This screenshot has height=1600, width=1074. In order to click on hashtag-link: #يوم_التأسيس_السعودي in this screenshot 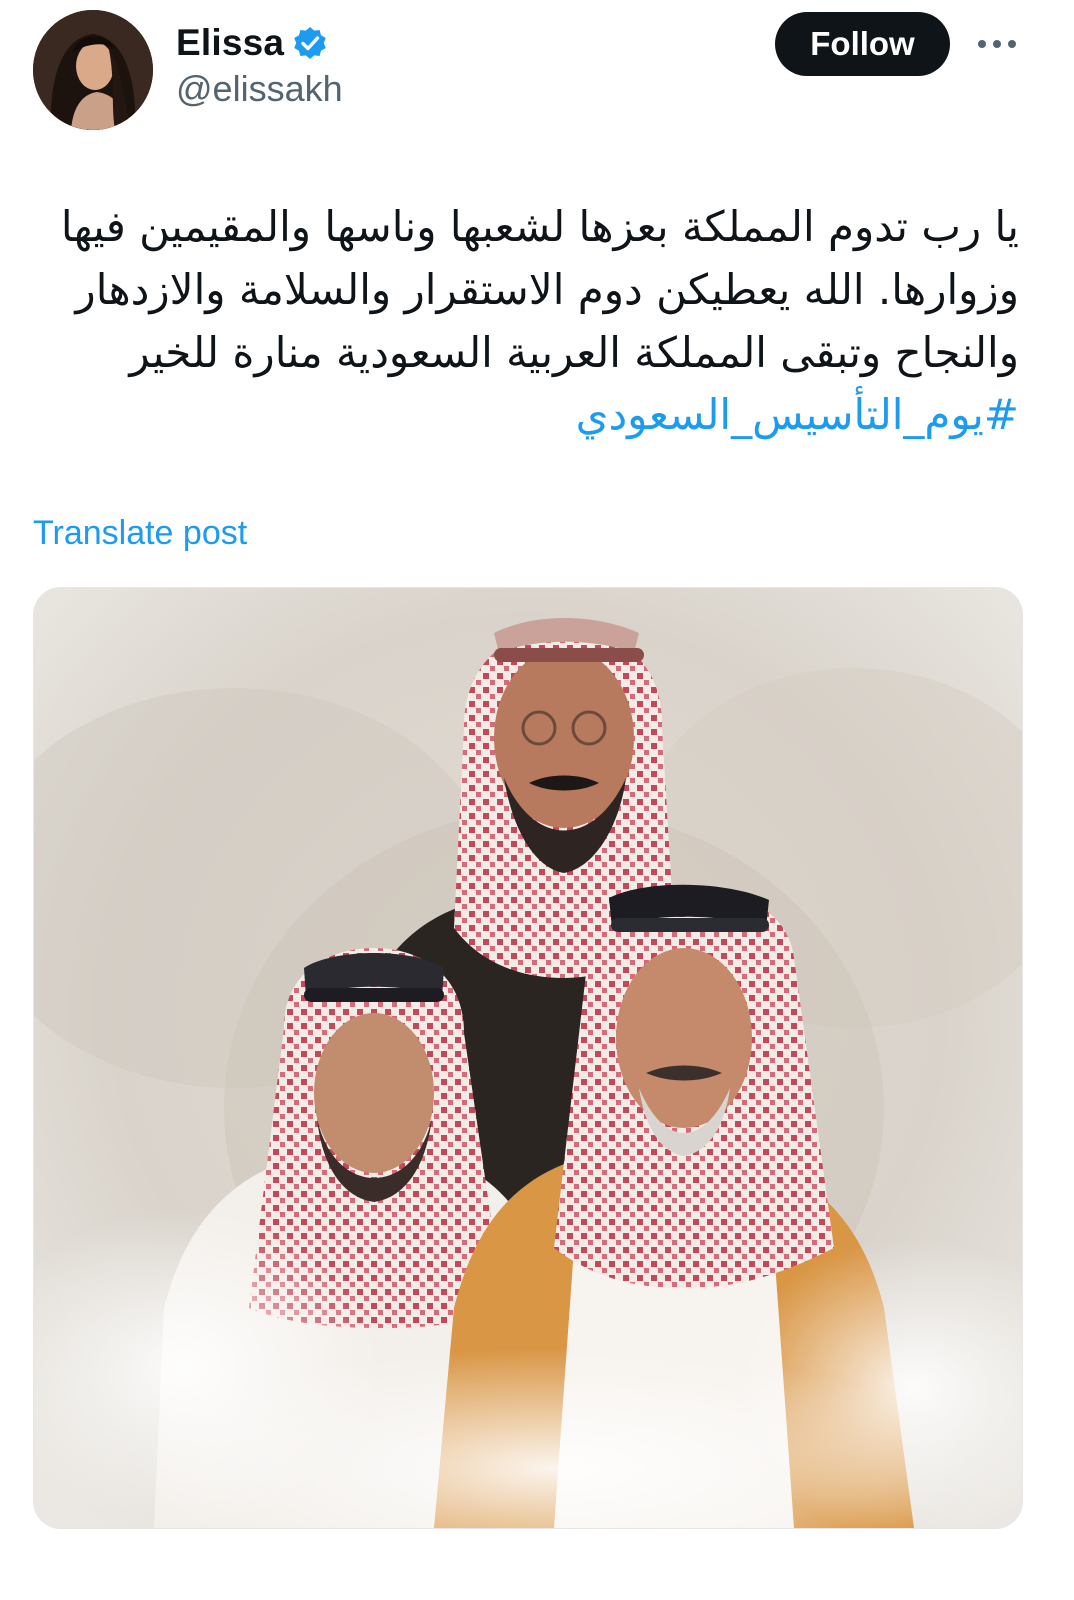, I will do `click(797, 414)`.